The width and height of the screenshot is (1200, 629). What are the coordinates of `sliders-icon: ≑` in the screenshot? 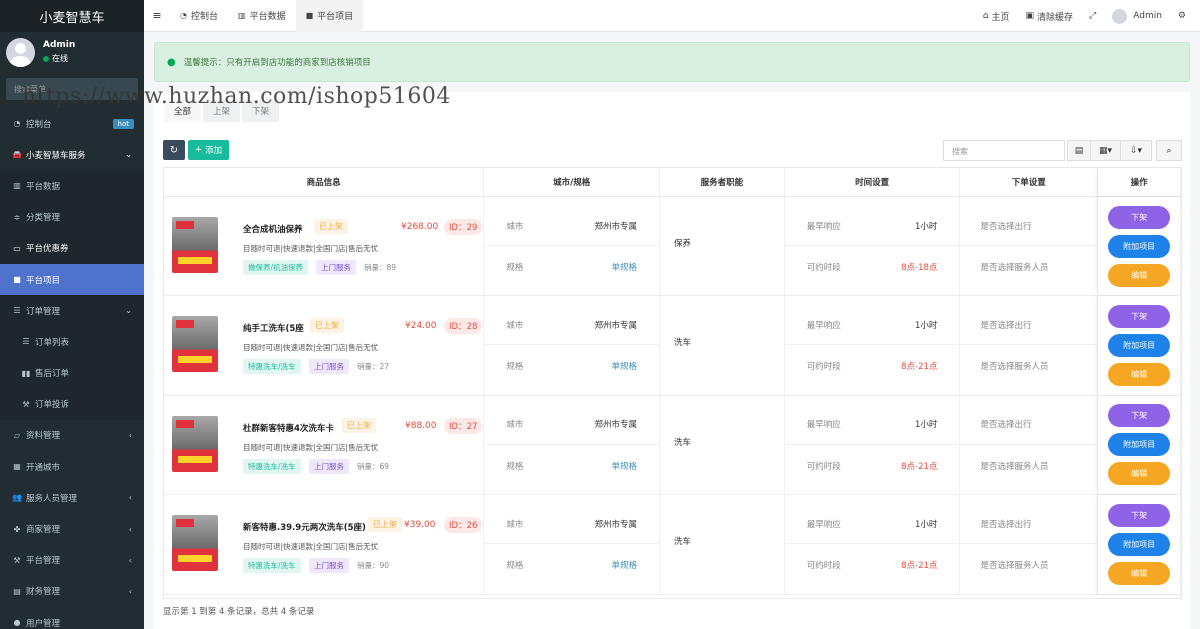 It's located at (17, 217).